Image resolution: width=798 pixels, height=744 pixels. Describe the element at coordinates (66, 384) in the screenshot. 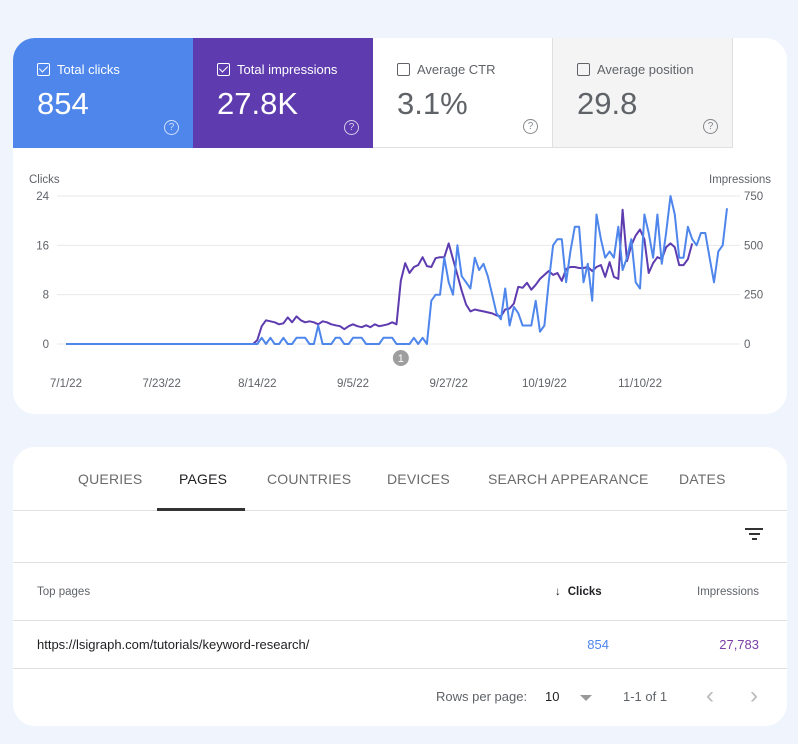

I see `x-tick-label: 7/1/22` at that location.